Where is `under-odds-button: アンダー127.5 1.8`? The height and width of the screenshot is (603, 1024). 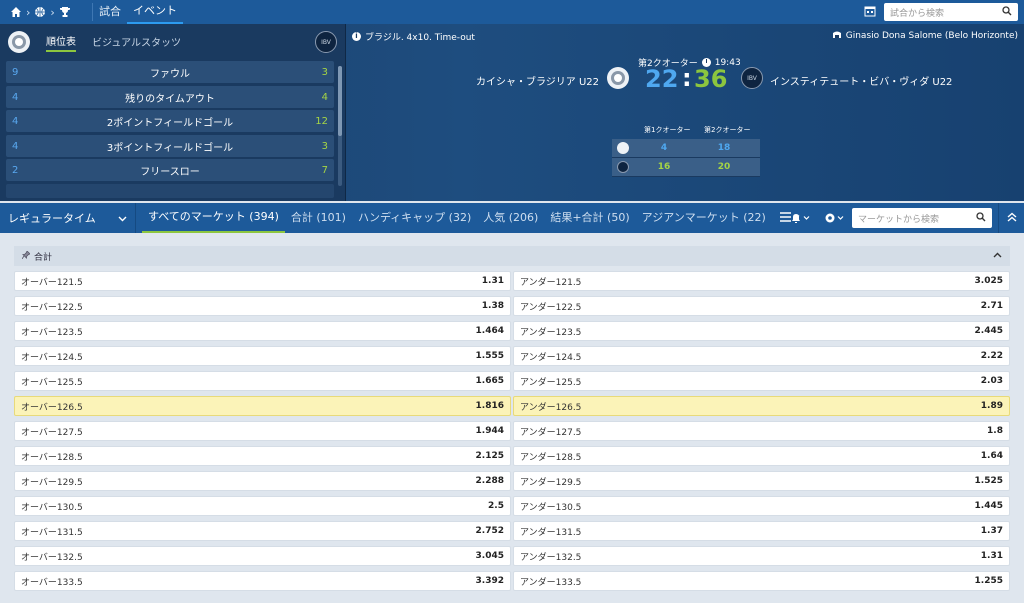
under-odds-button: アンダー127.5 1.8 is located at coordinates (761, 431).